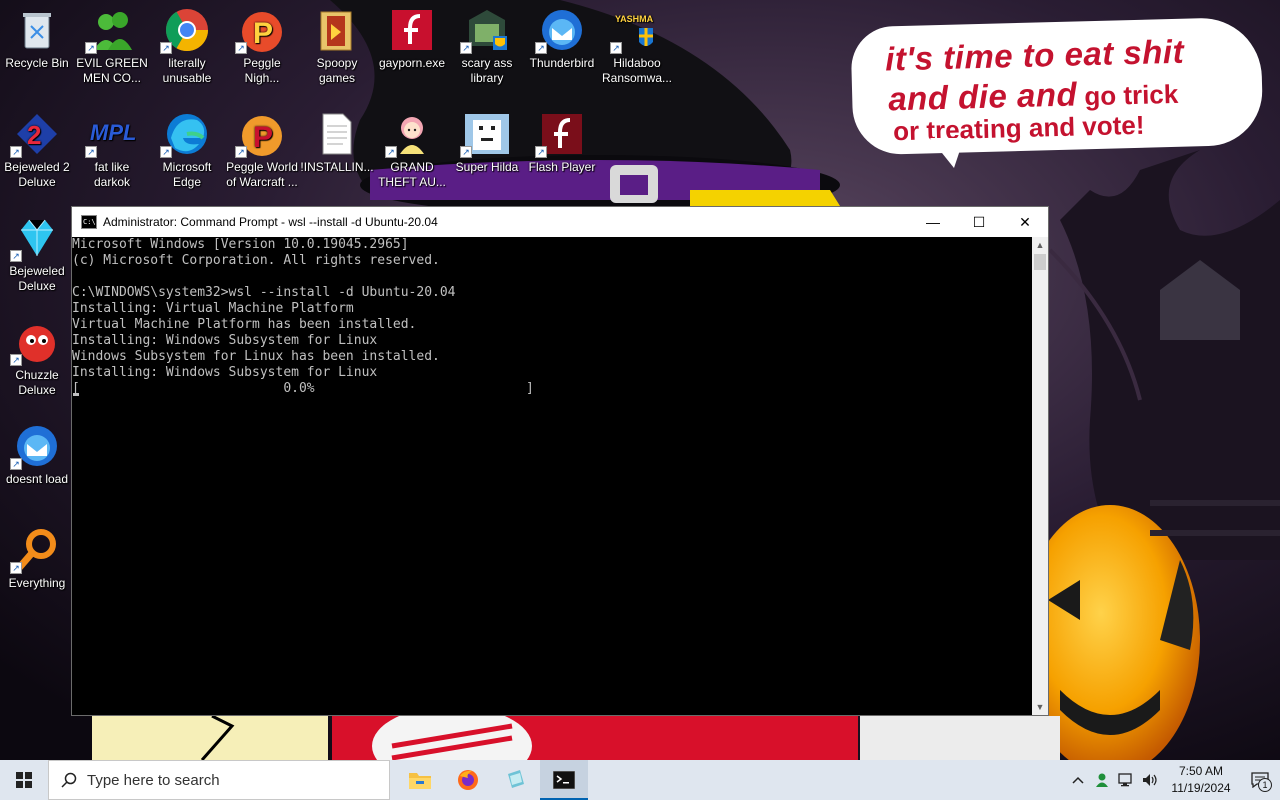 The width and height of the screenshot is (1280, 800). I want to click on show-hidden-icons-button, so click(1078, 780).